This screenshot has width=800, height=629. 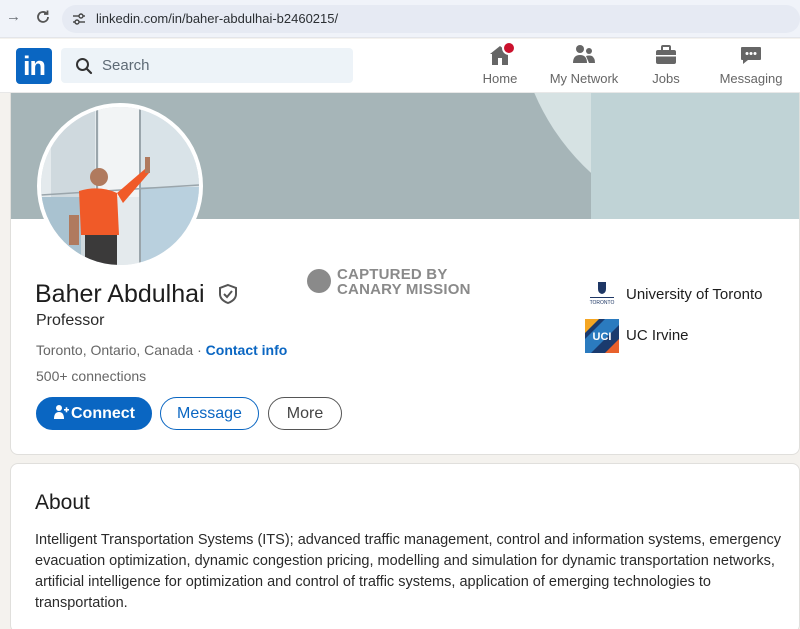 What do you see at coordinates (666, 66) in the screenshot?
I see `nav-jobs: Jobs` at bounding box center [666, 66].